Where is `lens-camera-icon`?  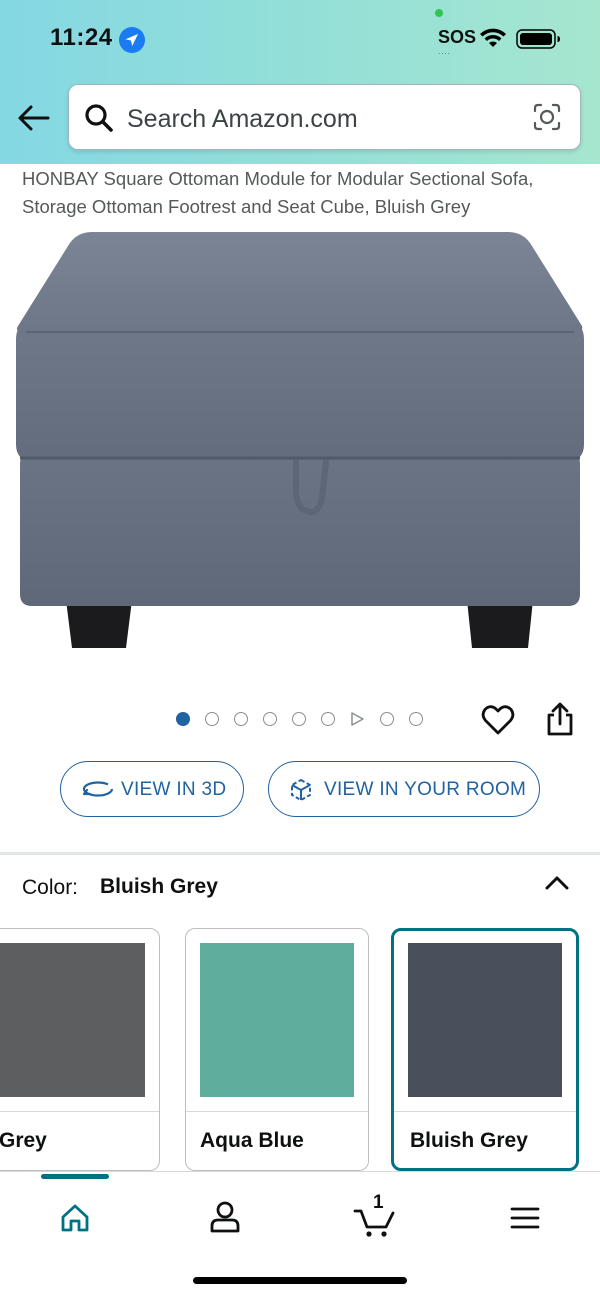 lens-camera-icon is located at coordinates (547, 117).